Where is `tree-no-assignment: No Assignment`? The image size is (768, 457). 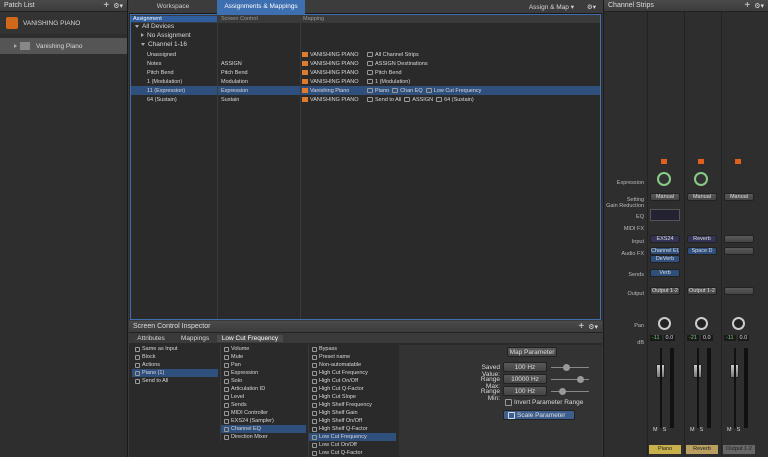
tree-no-assignment: No Assignment is located at coordinates (365, 36).